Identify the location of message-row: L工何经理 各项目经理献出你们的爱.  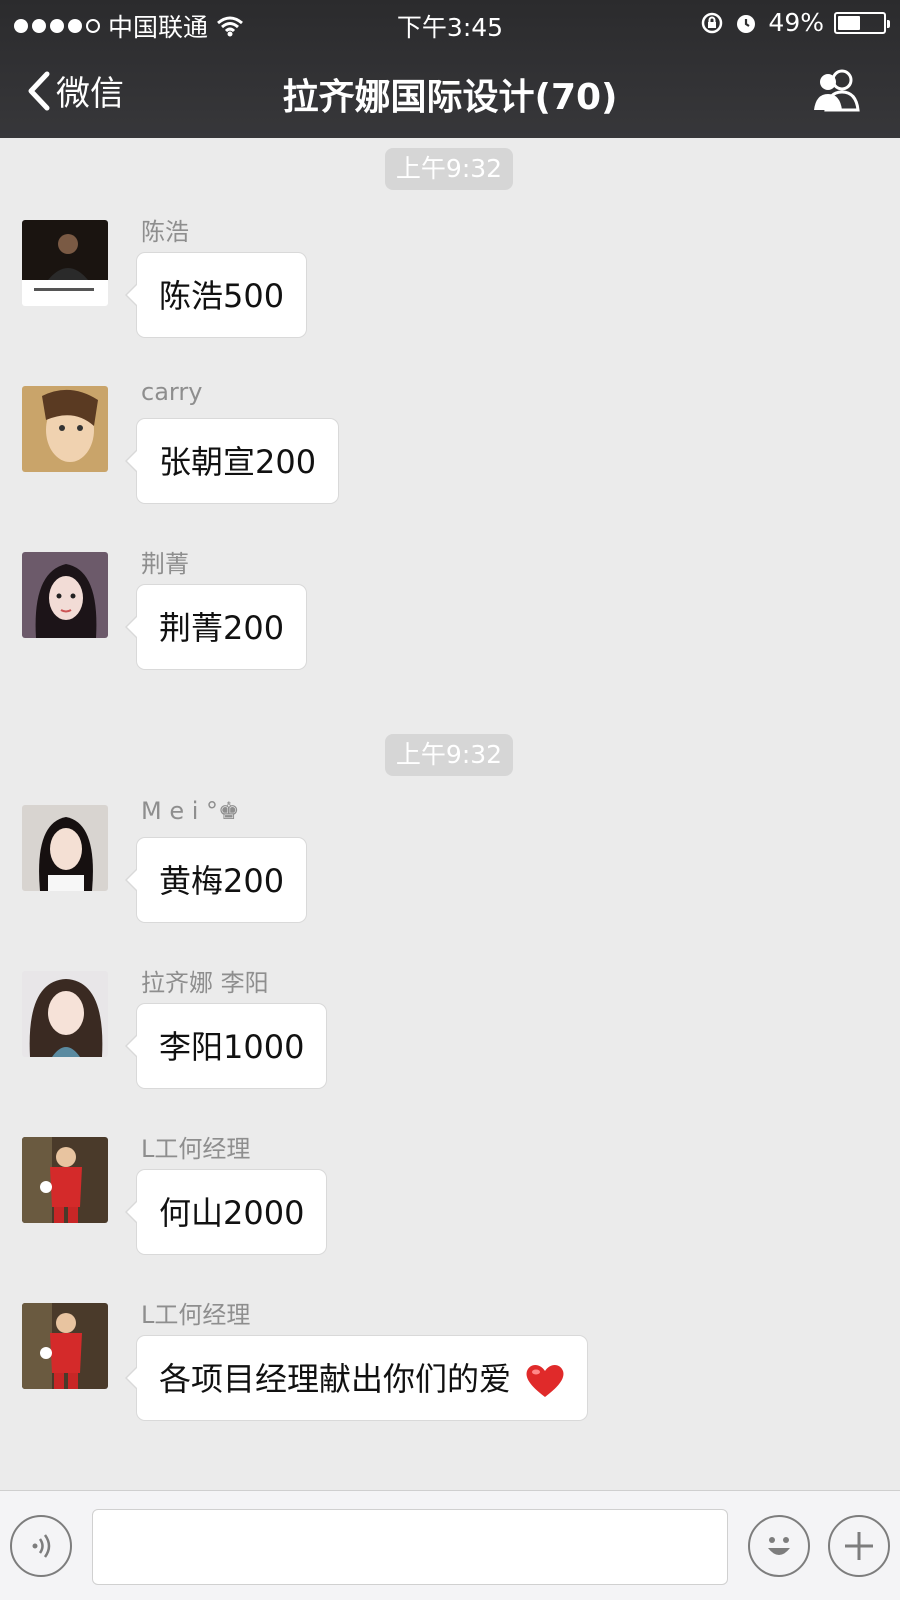
(450, 1367).